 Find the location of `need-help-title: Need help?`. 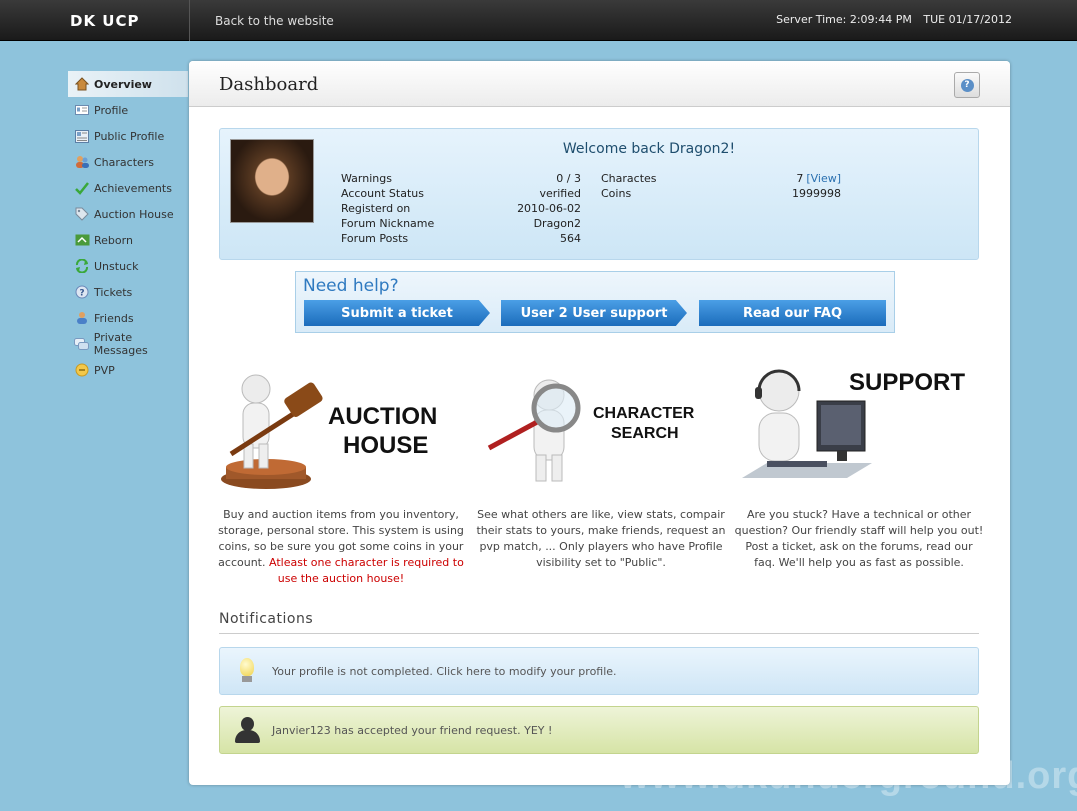

need-help-title: Need help? is located at coordinates (351, 286).